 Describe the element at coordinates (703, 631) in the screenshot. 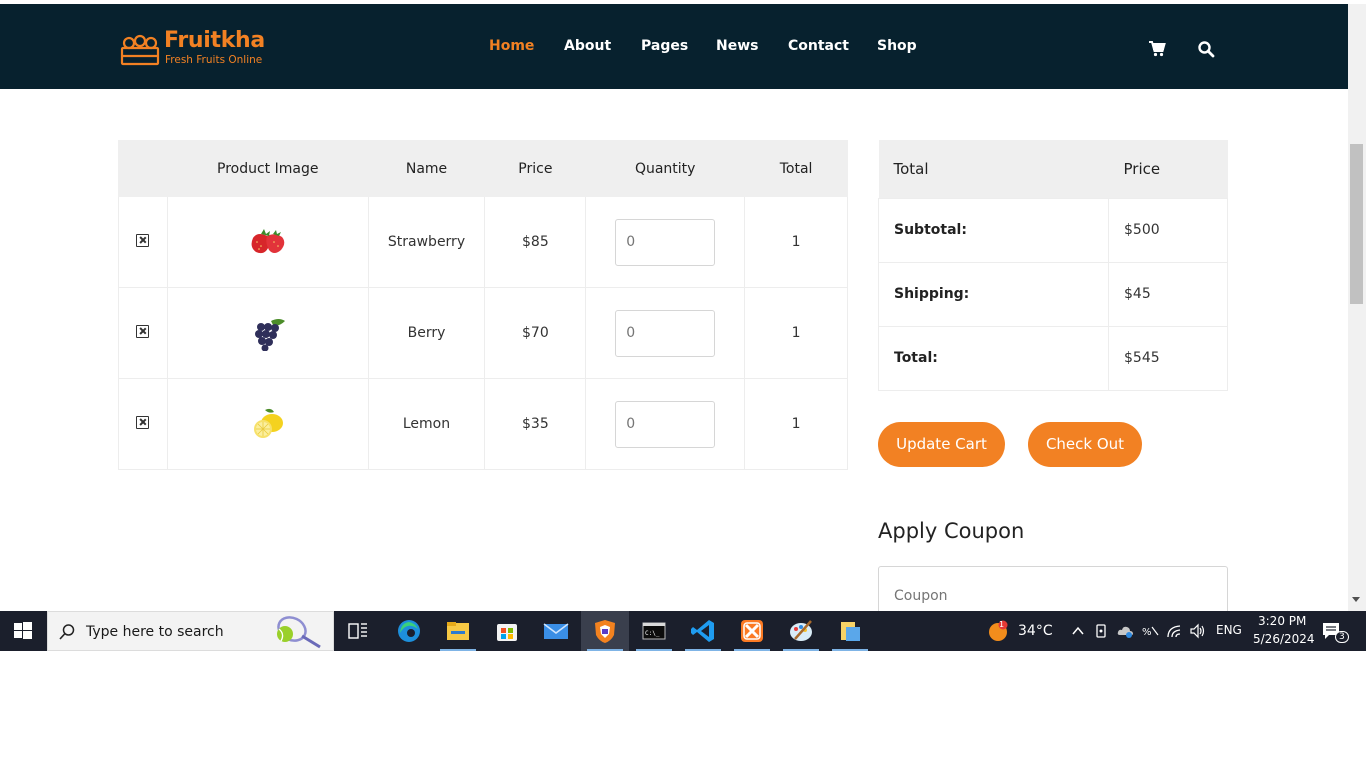

I see `vscode-icon` at that location.